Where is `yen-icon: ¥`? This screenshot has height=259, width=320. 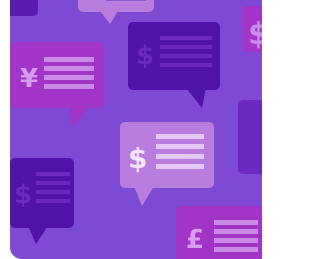
yen-icon: ¥ is located at coordinates (29, 79).